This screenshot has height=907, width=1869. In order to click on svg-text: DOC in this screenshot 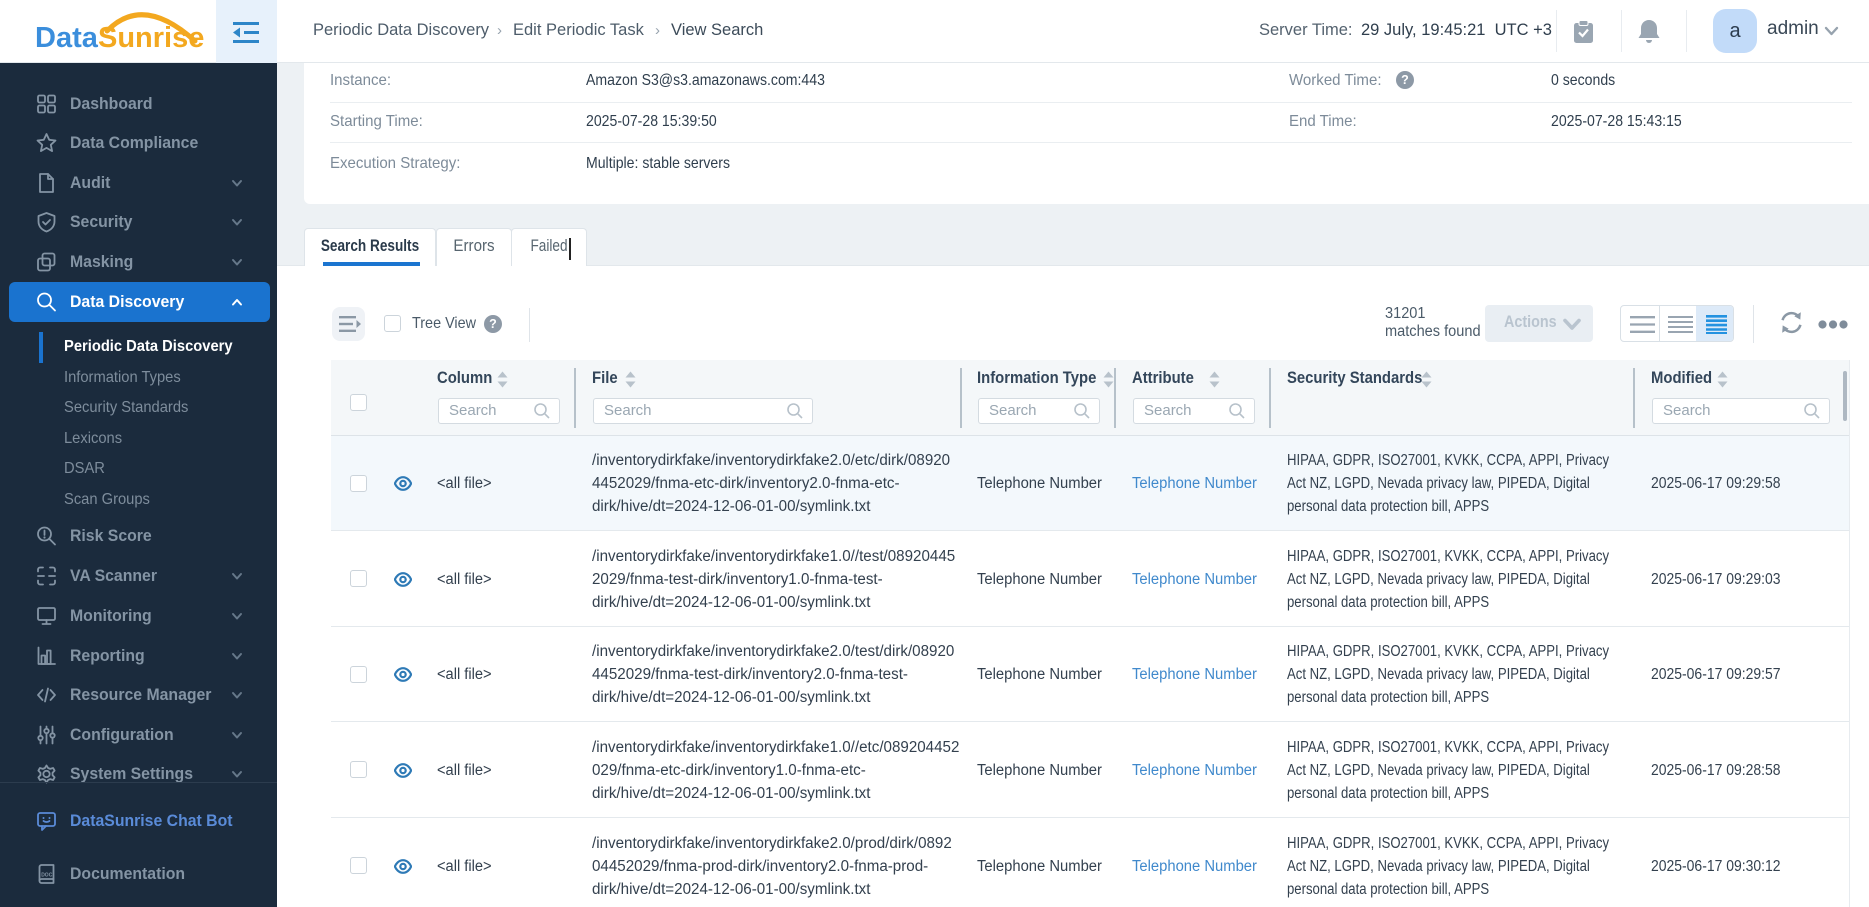, I will do `click(47, 876)`.